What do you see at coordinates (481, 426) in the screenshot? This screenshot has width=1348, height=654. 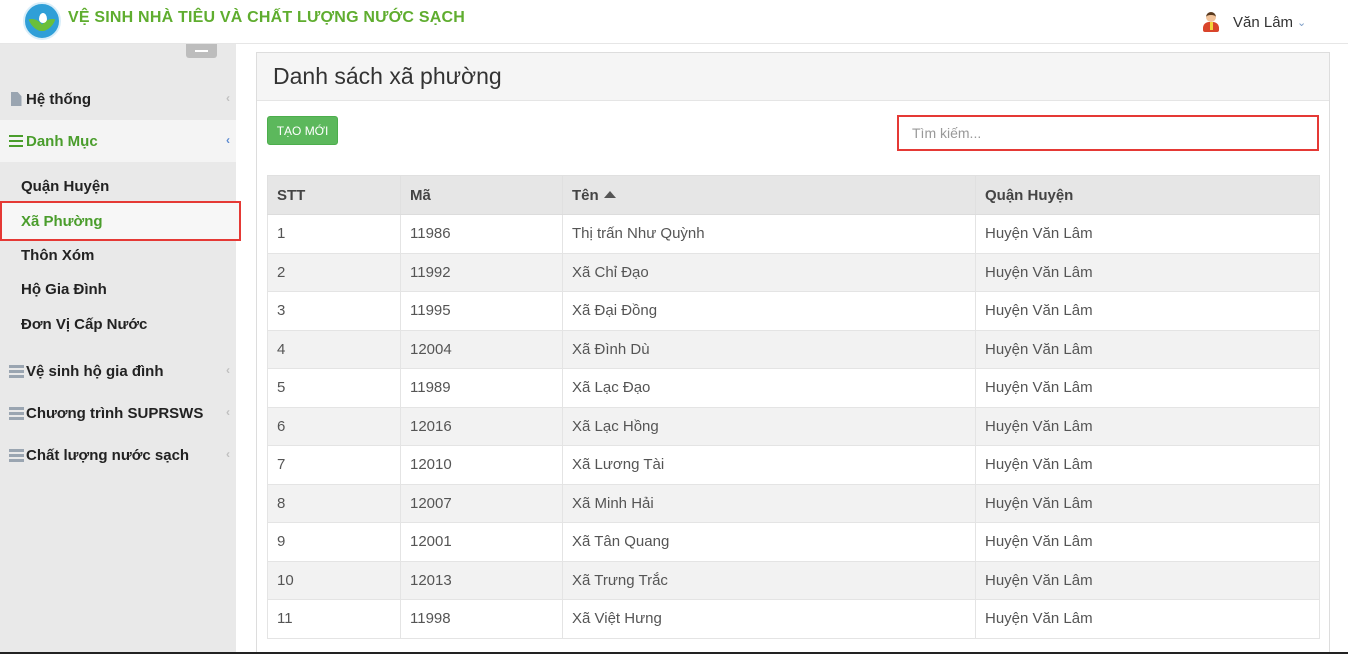 I see `cell-ma: 12016` at bounding box center [481, 426].